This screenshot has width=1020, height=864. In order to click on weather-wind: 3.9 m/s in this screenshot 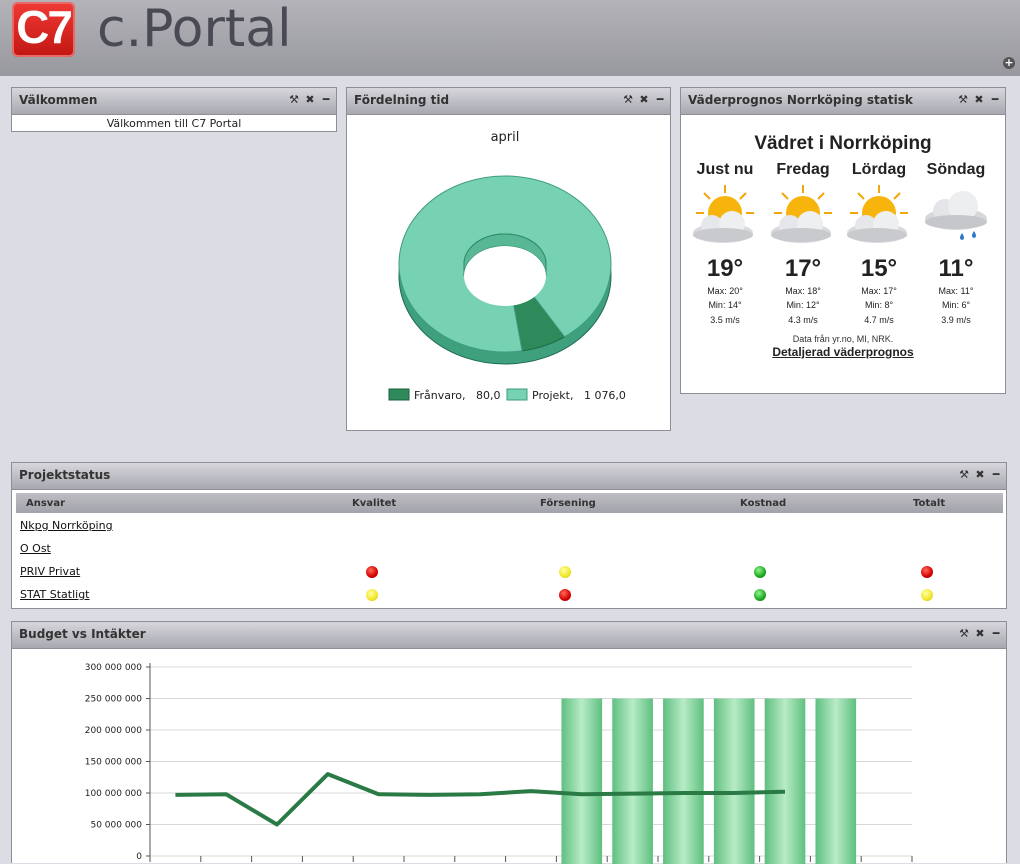, I will do `click(956, 320)`.